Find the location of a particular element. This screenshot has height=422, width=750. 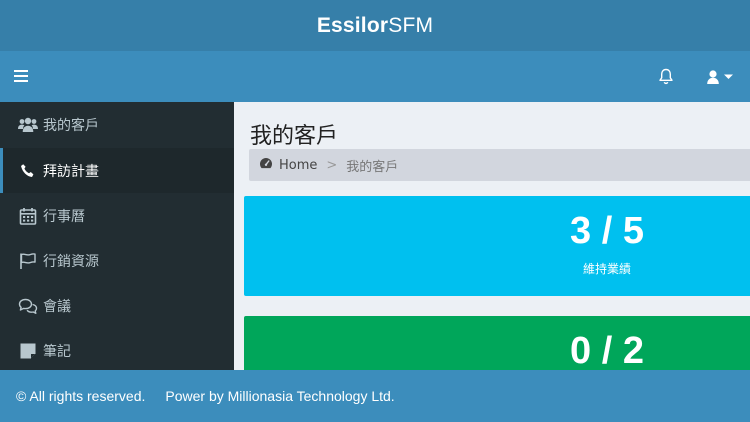

bell-icon is located at coordinates (666, 77).